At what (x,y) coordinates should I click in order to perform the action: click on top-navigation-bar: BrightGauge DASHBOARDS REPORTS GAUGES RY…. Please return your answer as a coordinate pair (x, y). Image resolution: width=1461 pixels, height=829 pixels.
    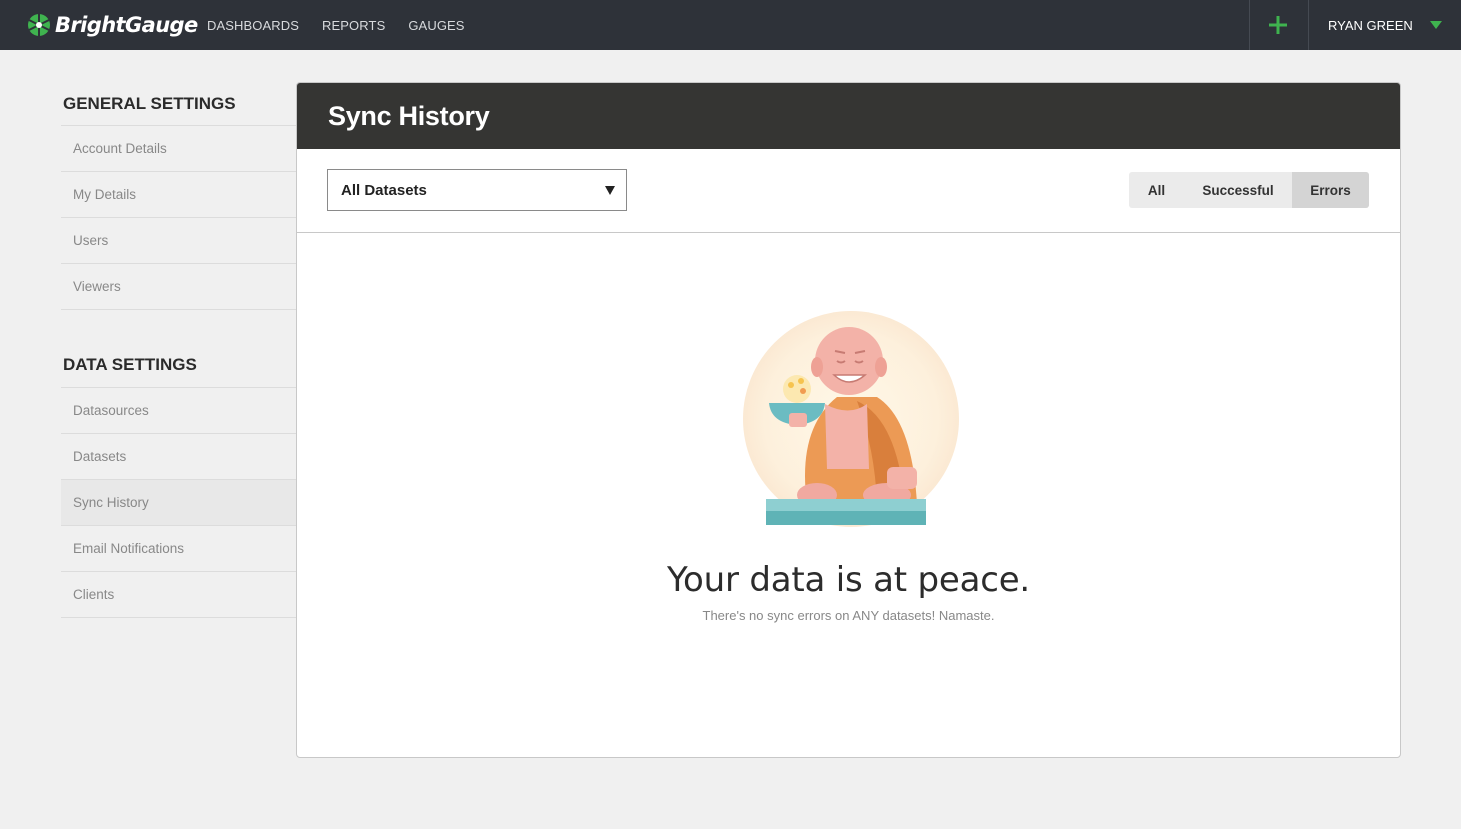
    Looking at the image, I should click on (730, 25).